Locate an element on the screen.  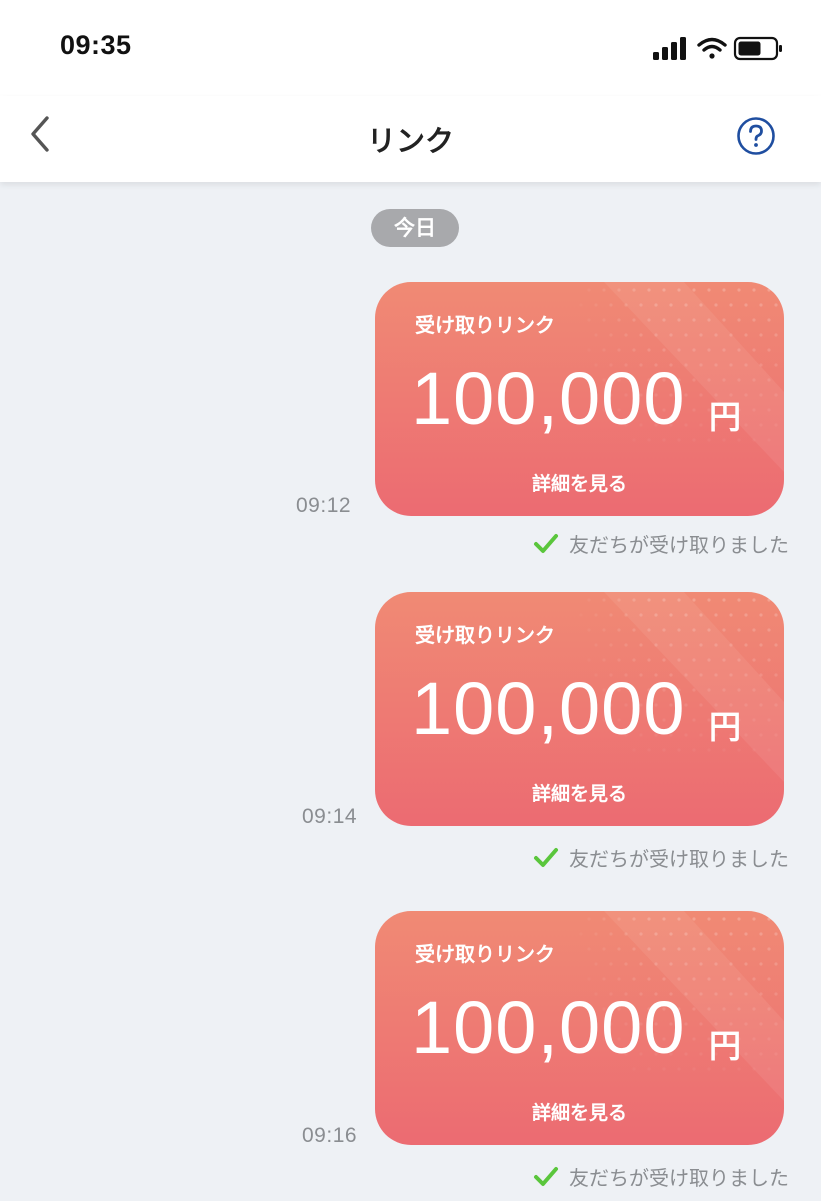
battery-icon is located at coordinates (757, 48).